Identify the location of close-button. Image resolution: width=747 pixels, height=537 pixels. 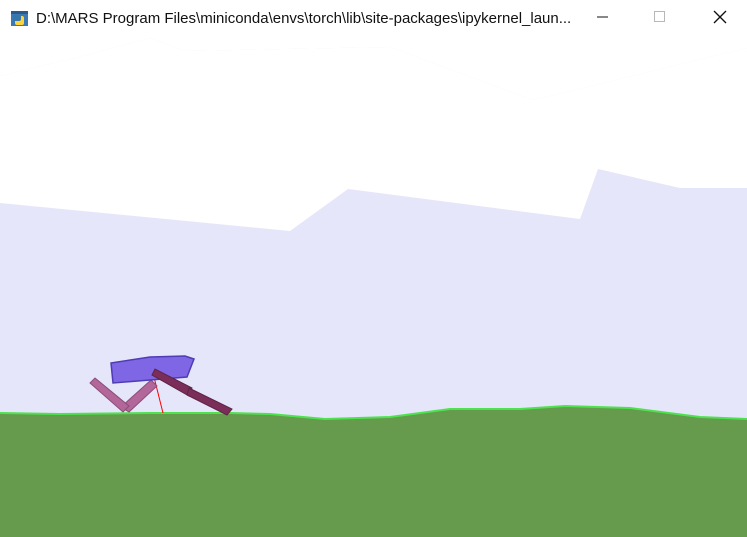
(720, 19).